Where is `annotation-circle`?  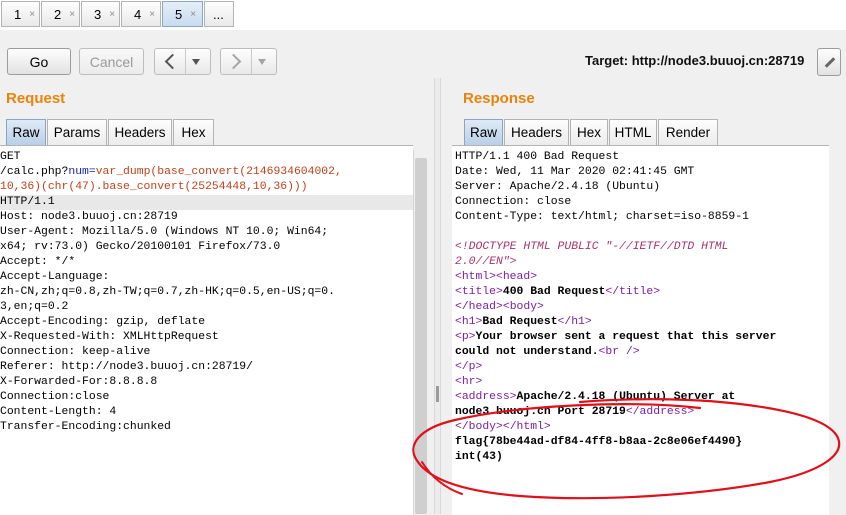 annotation-circle is located at coordinates (626, 449).